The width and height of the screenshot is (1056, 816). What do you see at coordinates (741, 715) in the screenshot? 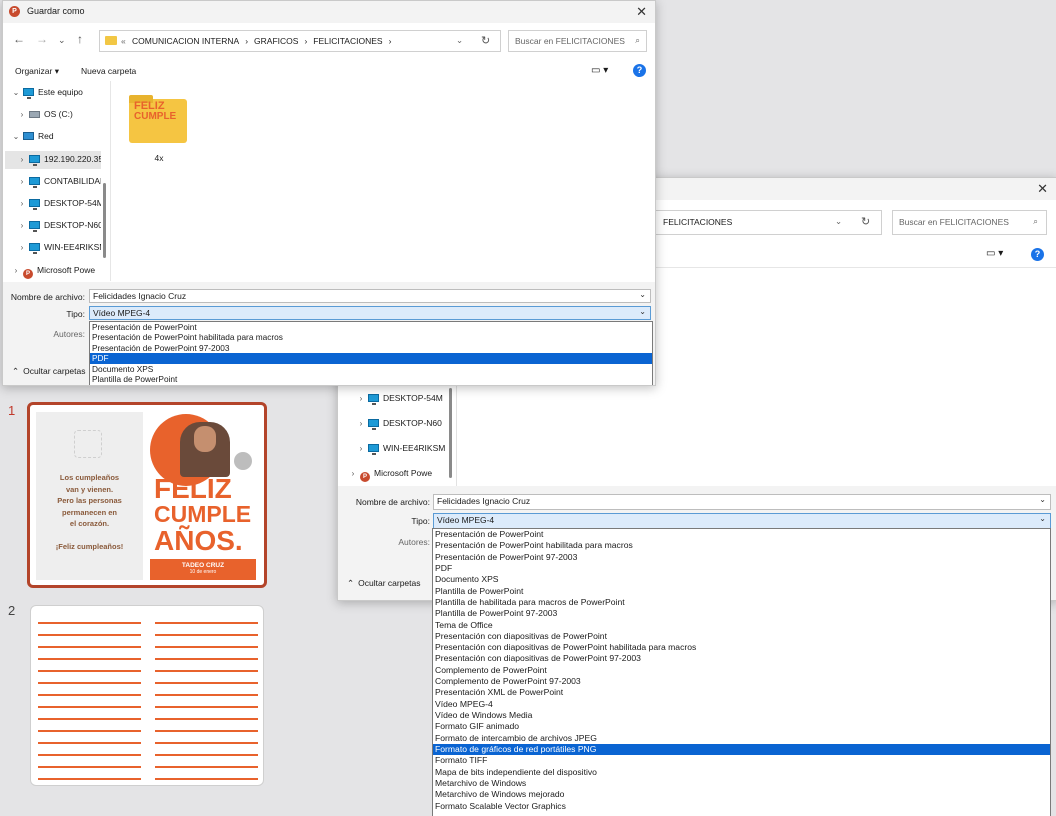
I see `type-option-video-de-windows-media: Vídeo de Windows Media` at bounding box center [741, 715].